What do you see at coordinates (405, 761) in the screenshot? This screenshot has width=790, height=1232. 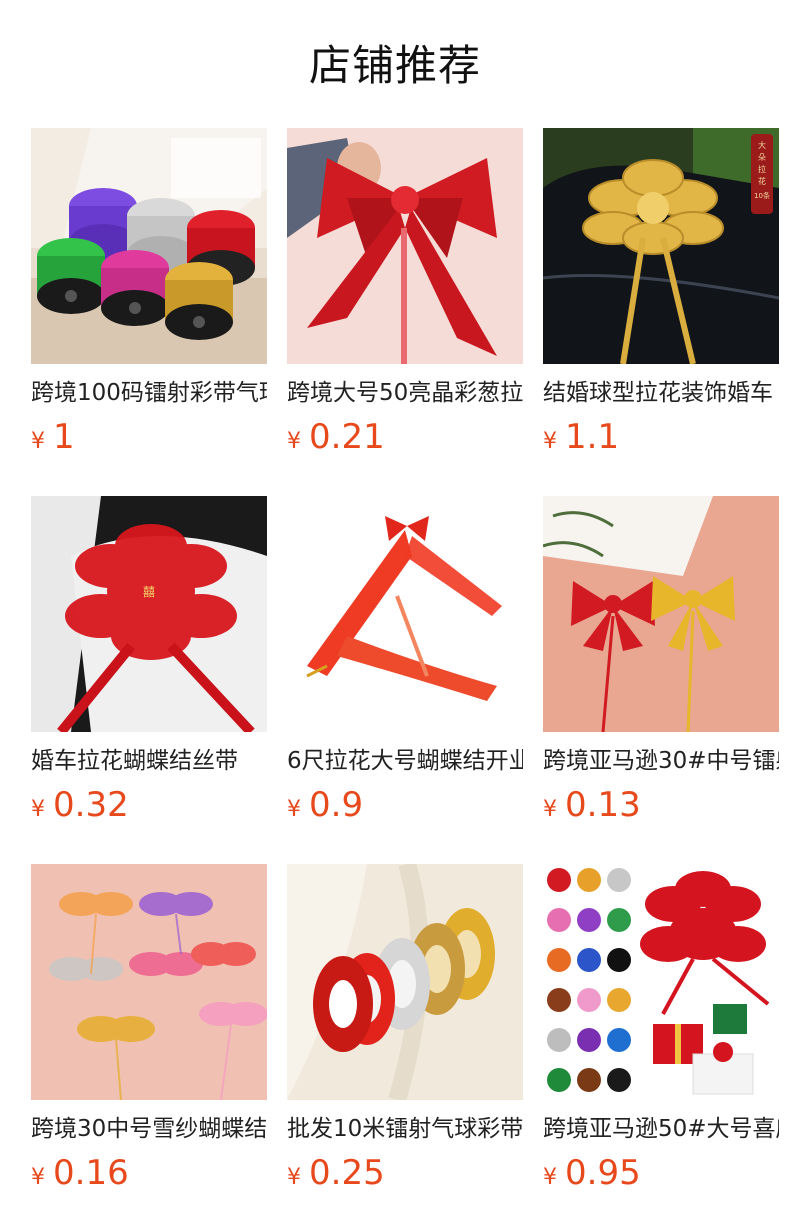 I see `product-name: 6尺拉花大号蝴蝶结开业` at bounding box center [405, 761].